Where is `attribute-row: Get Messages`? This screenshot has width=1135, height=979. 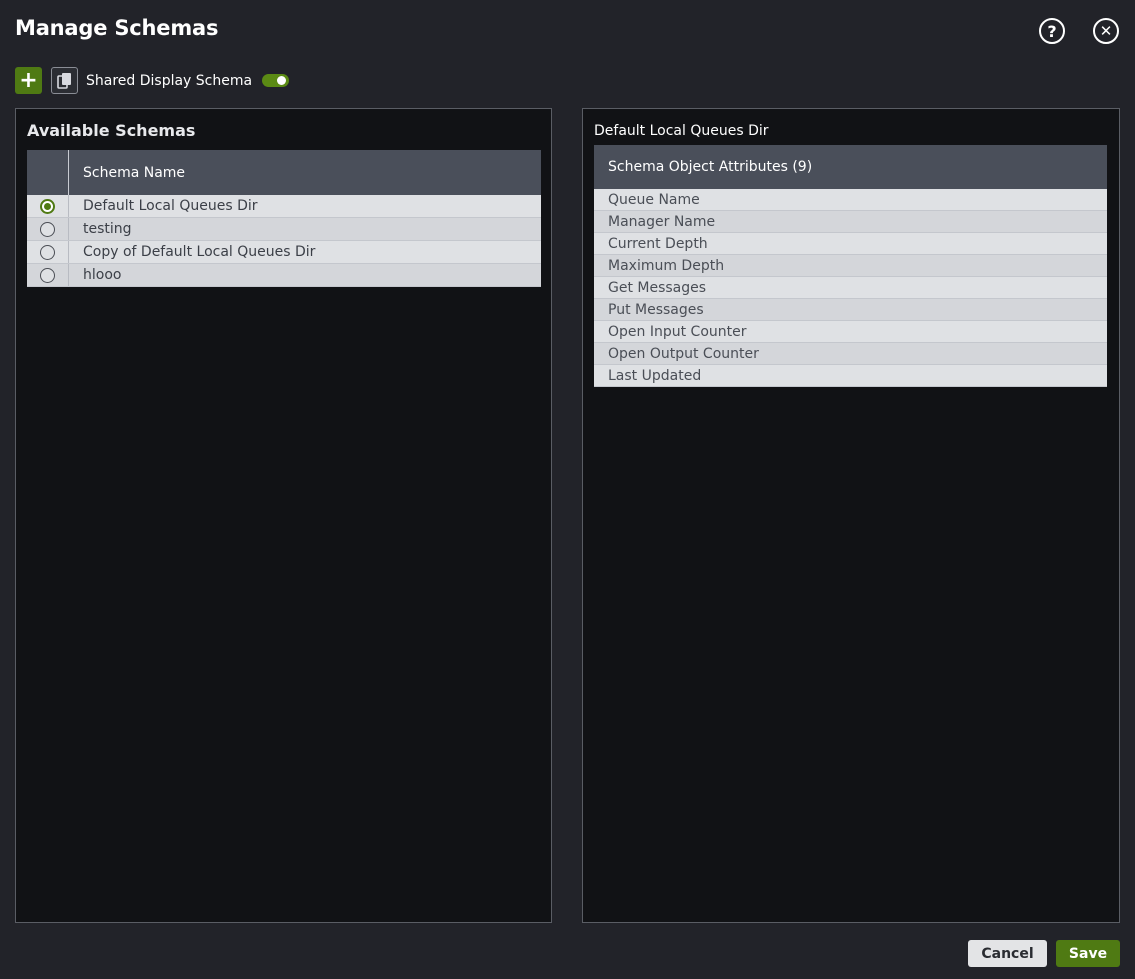
attribute-row: Get Messages is located at coordinates (850, 288).